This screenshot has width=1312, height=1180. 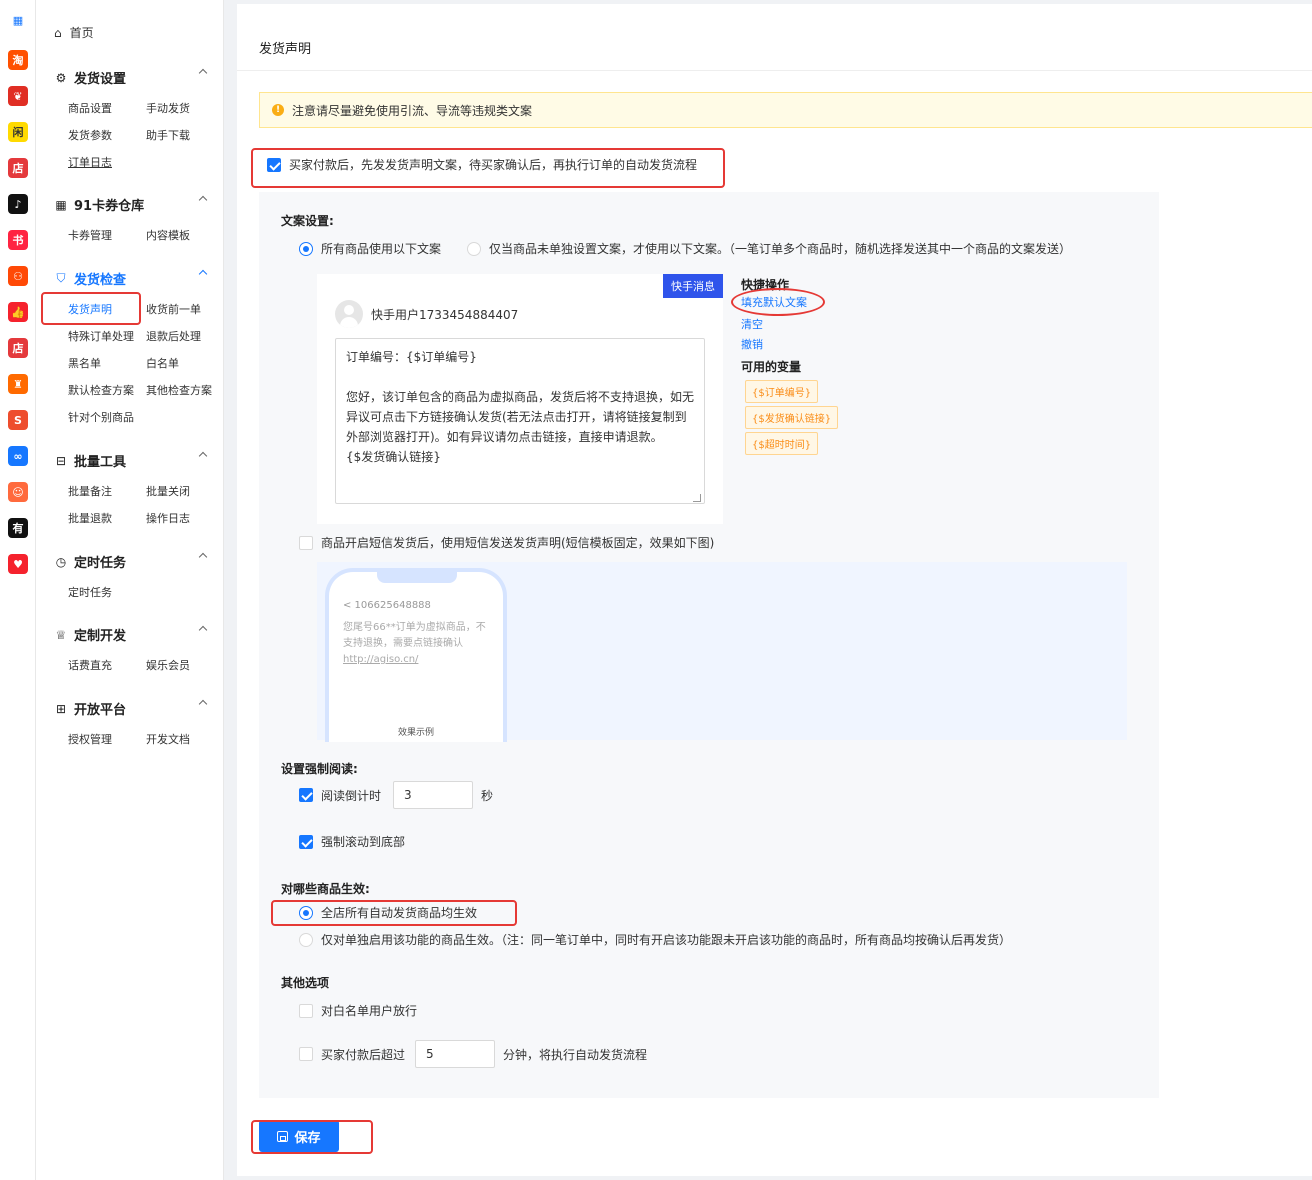 I want to click on shopping-bag-icon: ♜, so click(x=18, y=384).